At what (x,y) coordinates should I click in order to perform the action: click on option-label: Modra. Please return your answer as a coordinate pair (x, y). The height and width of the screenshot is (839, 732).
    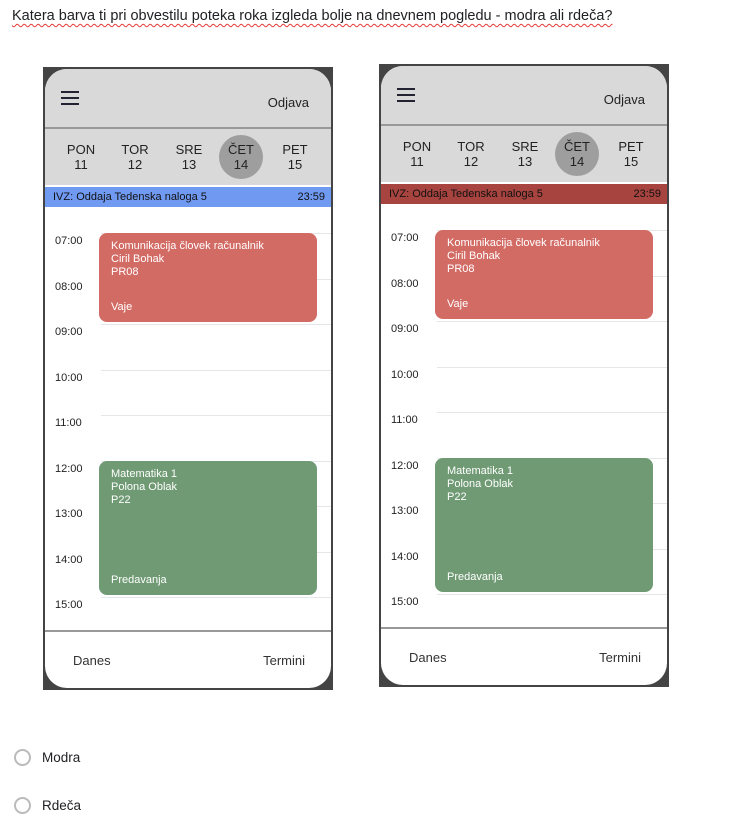
    Looking at the image, I should click on (61, 757).